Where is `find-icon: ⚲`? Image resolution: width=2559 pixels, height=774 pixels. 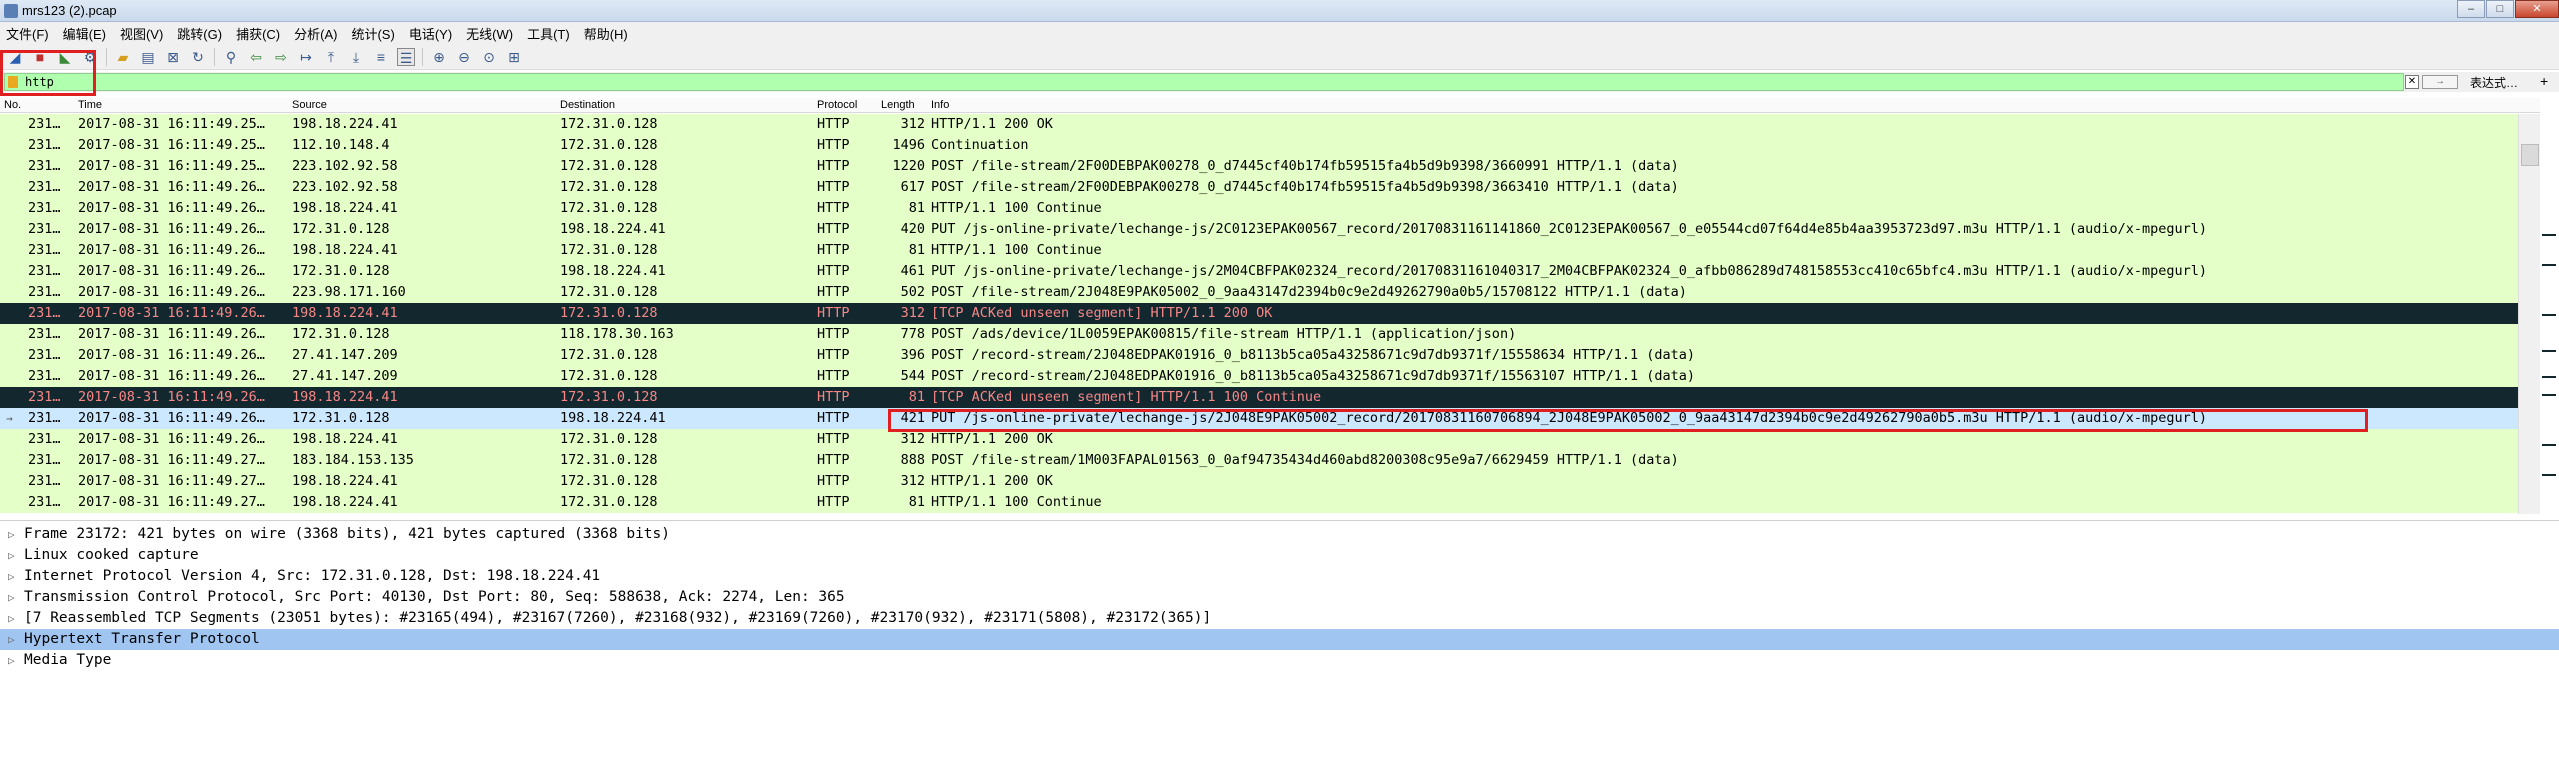 find-icon: ⚲ is located at coordinates (231, 57).